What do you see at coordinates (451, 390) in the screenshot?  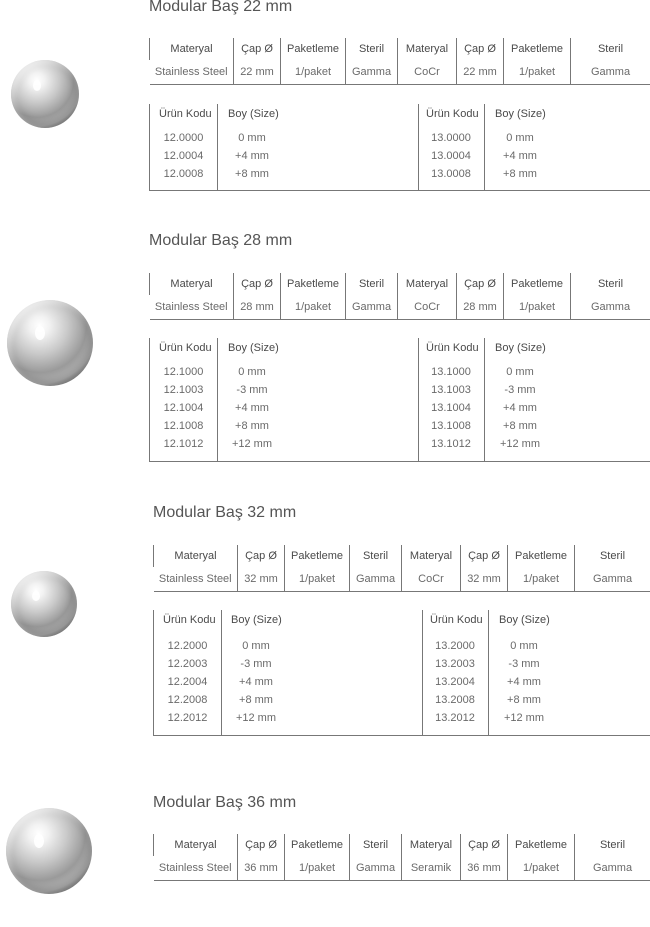 I see `product-code: 13.1003` at bounding box center [451, 390].